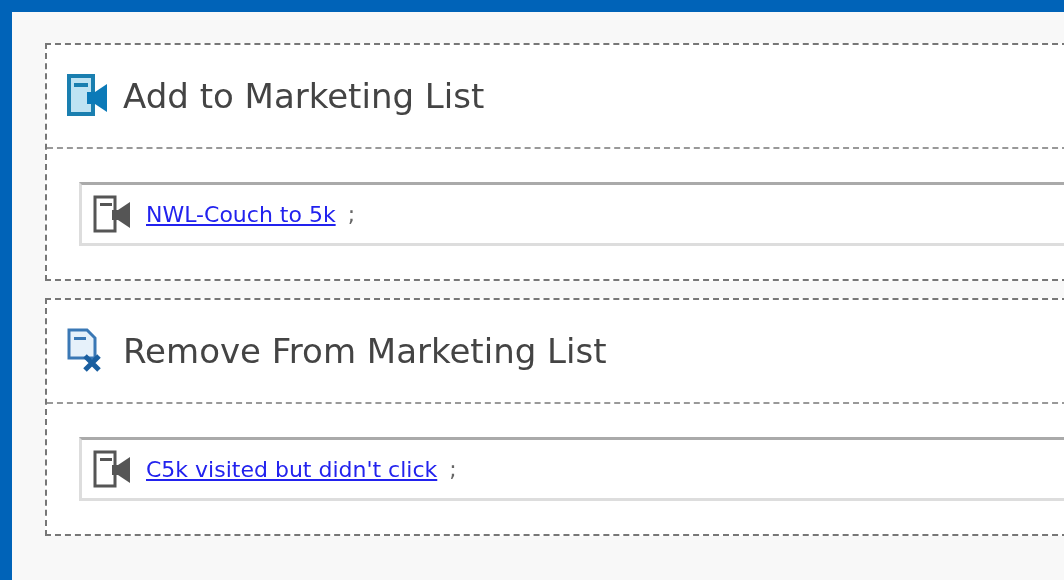 Image resolution: width=1064 pixels, height=580 pixels. What do you see at coordinates (87, 96) in the screenshot?
I see `list-add-icon` at bounding box center [87, 96].